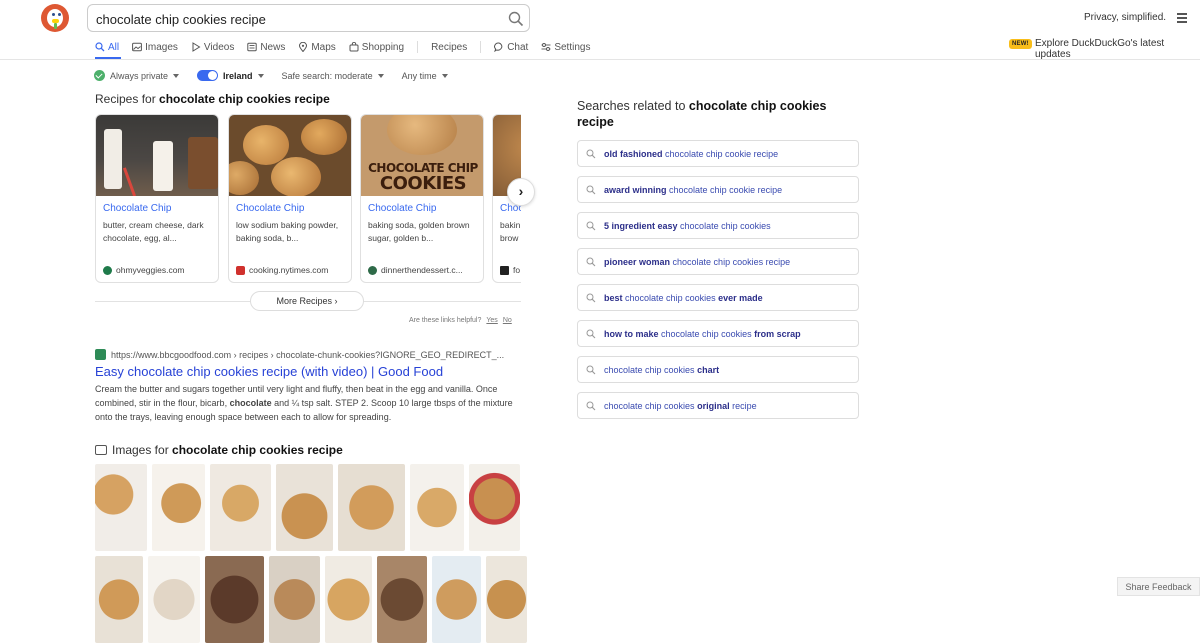  What do you see at coordinates (511, 47) in the screenshot?
I see `tab-chat: Chat` at bounding box center [511, 47].